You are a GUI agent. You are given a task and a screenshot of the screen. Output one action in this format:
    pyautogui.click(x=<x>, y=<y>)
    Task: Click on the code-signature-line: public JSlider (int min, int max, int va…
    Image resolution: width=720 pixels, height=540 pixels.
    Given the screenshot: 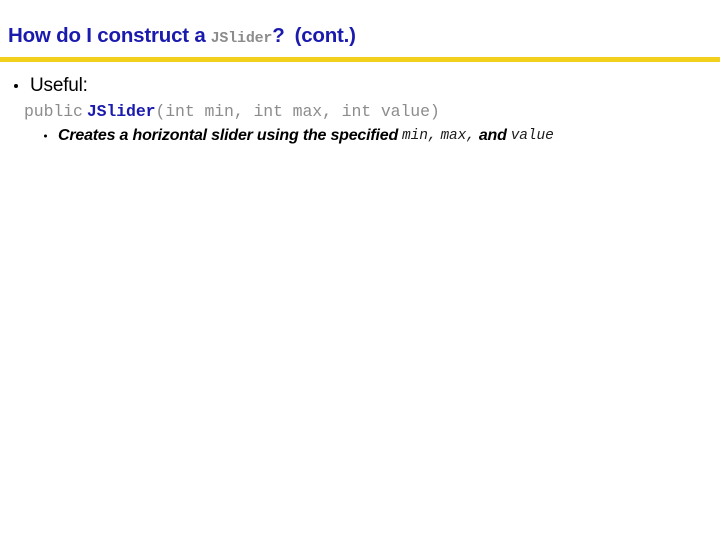 What is the action you would take?
    pyautogui.click(x=360, y=111)
    